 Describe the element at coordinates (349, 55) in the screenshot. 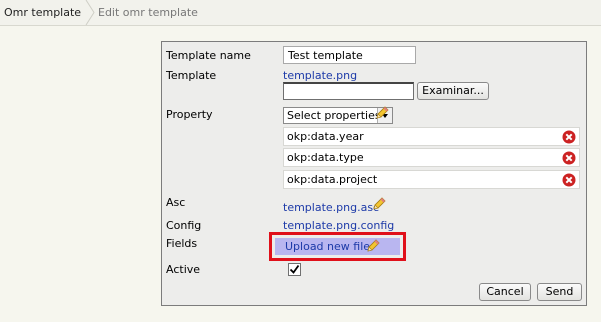

I see `template-name-input: Test template` at that location.